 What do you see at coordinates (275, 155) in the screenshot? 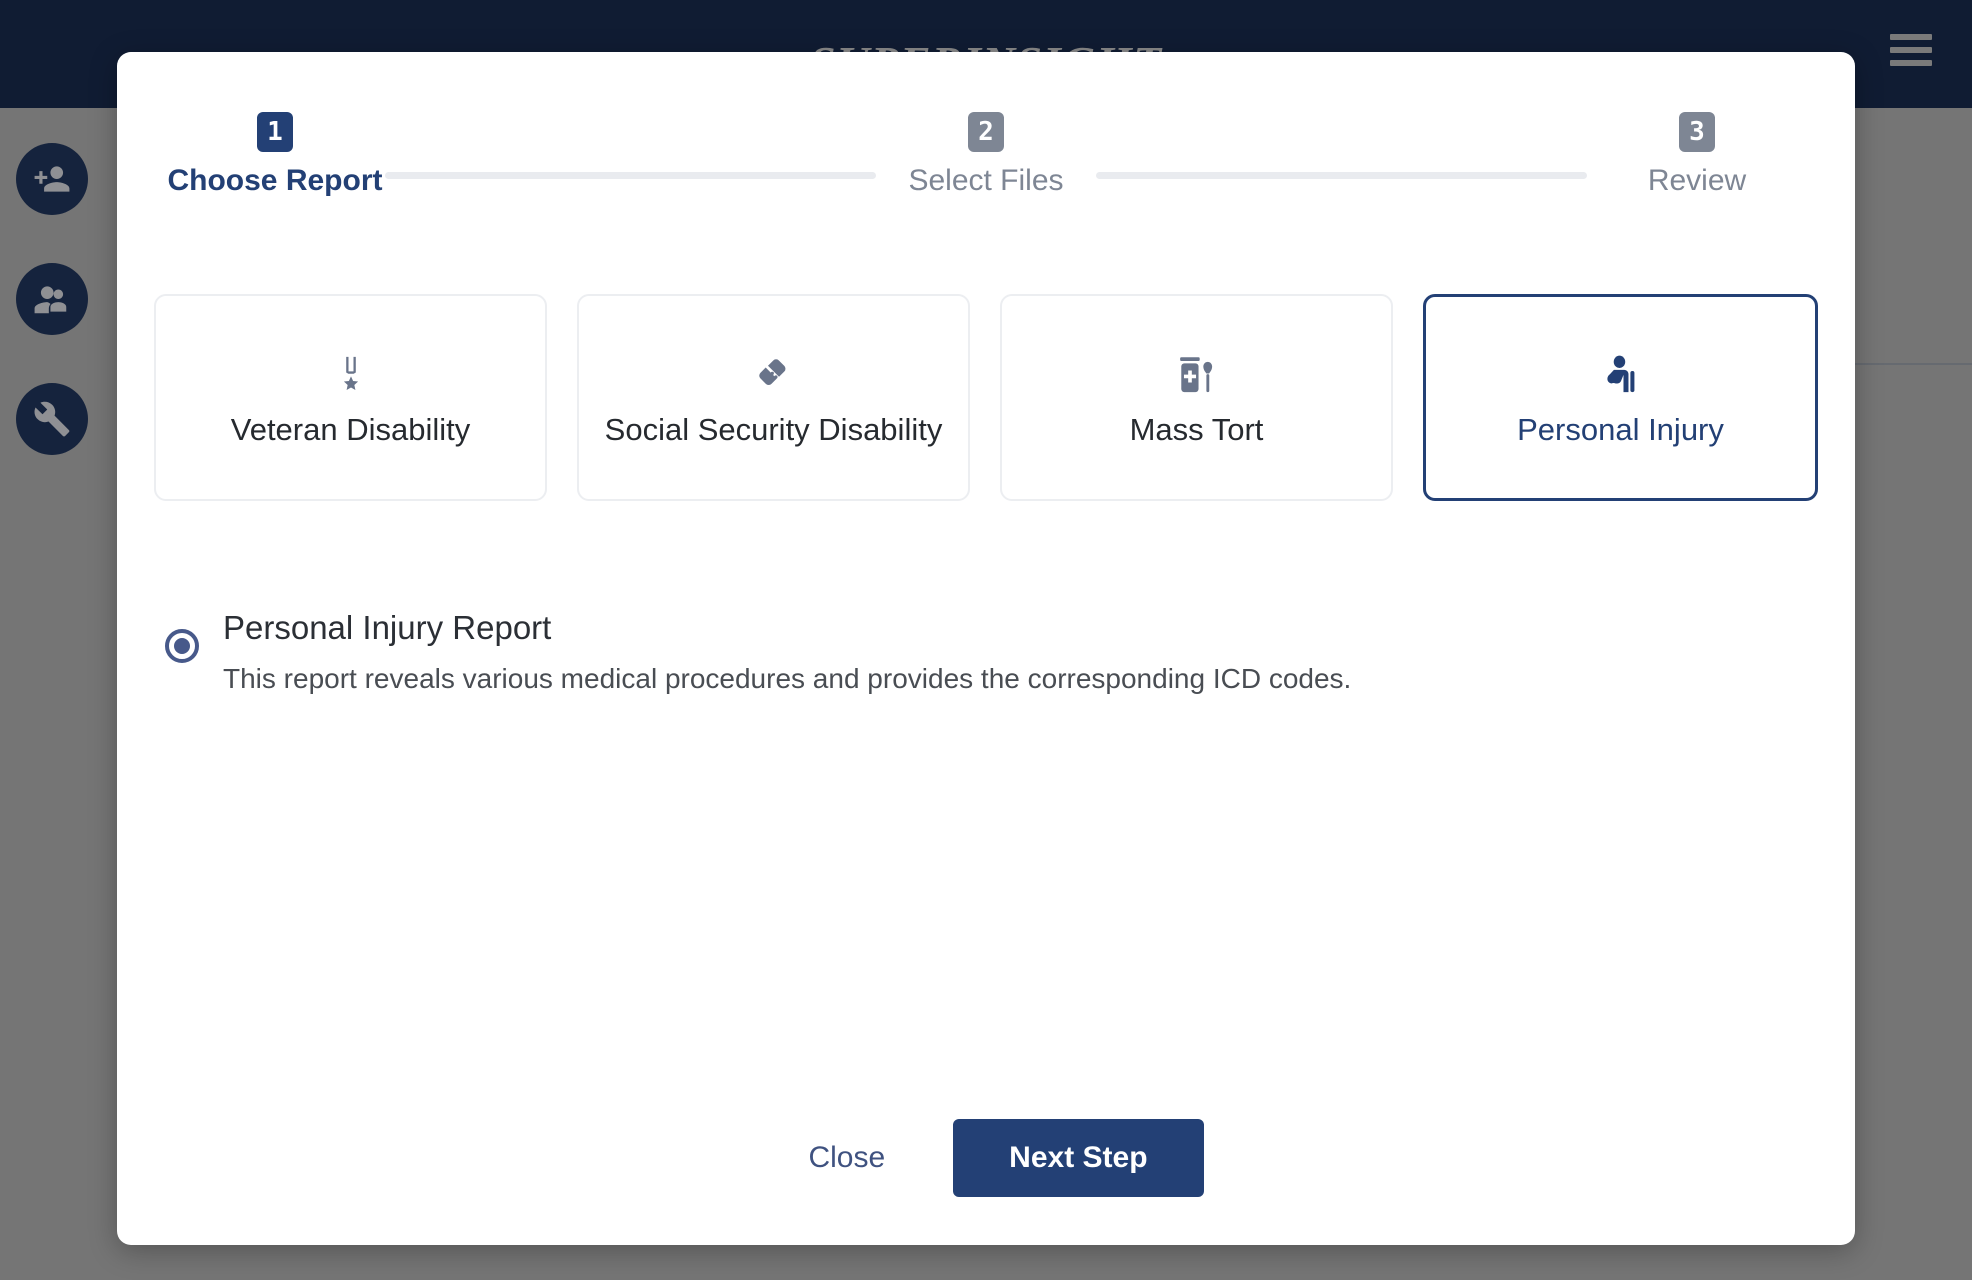
I see `step-choose-report: 1 Choose Report` at bounding box center [275, 155].